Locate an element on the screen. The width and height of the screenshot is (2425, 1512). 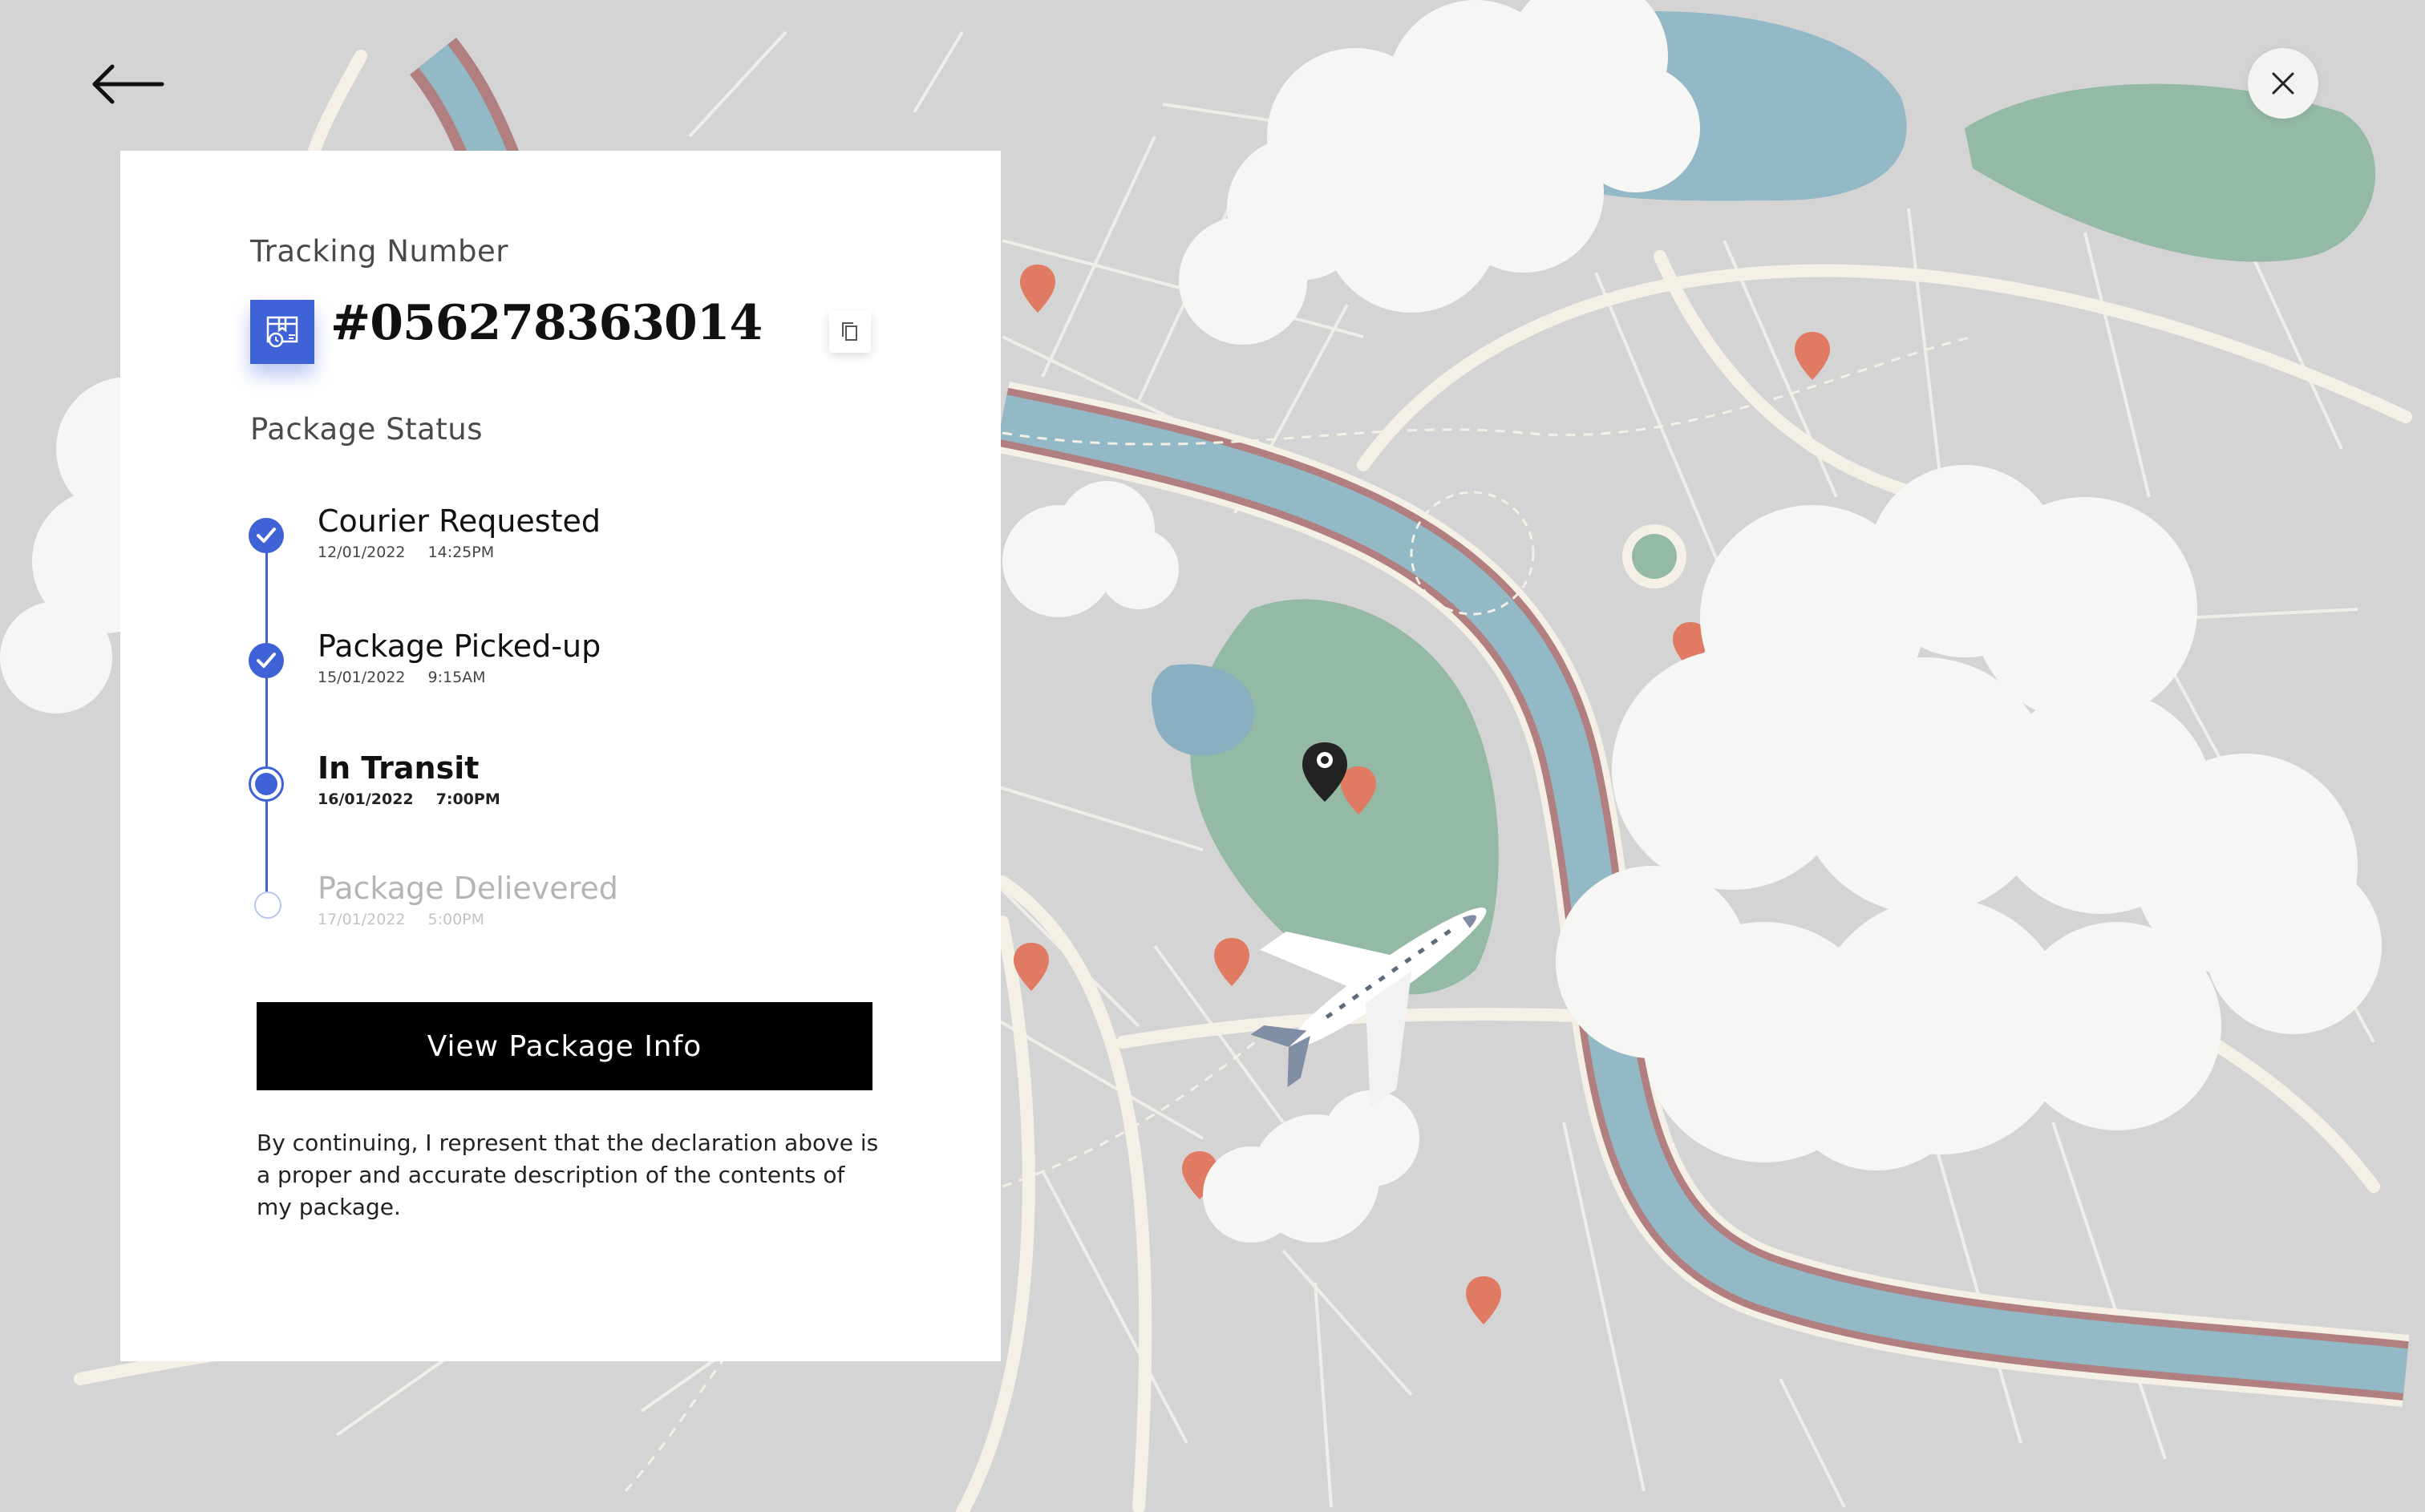
step-date: 12/01/2022 is located at coordinates (362, 552).